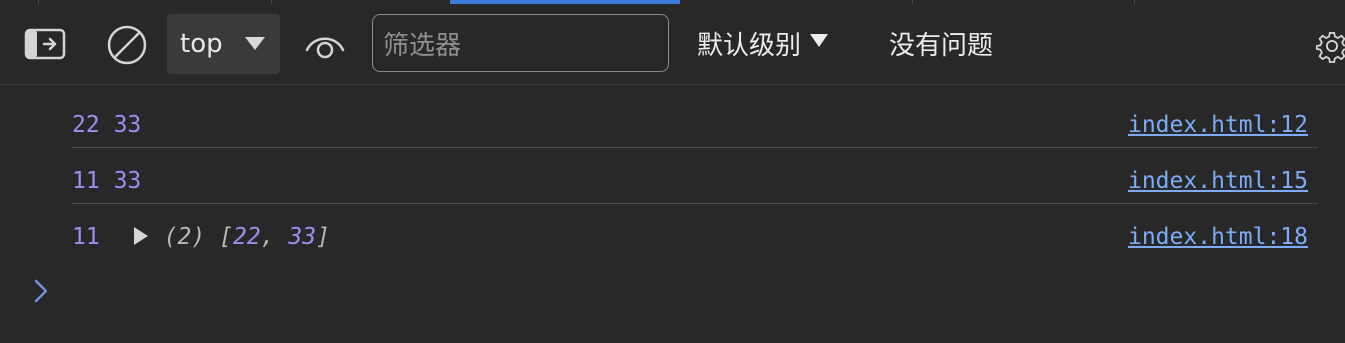 The width and height of the screenshot is (1345, 343). Describe the element at coordinates (1218, 181) in the screenshot. I see `source-link: index.html:15` at that location.